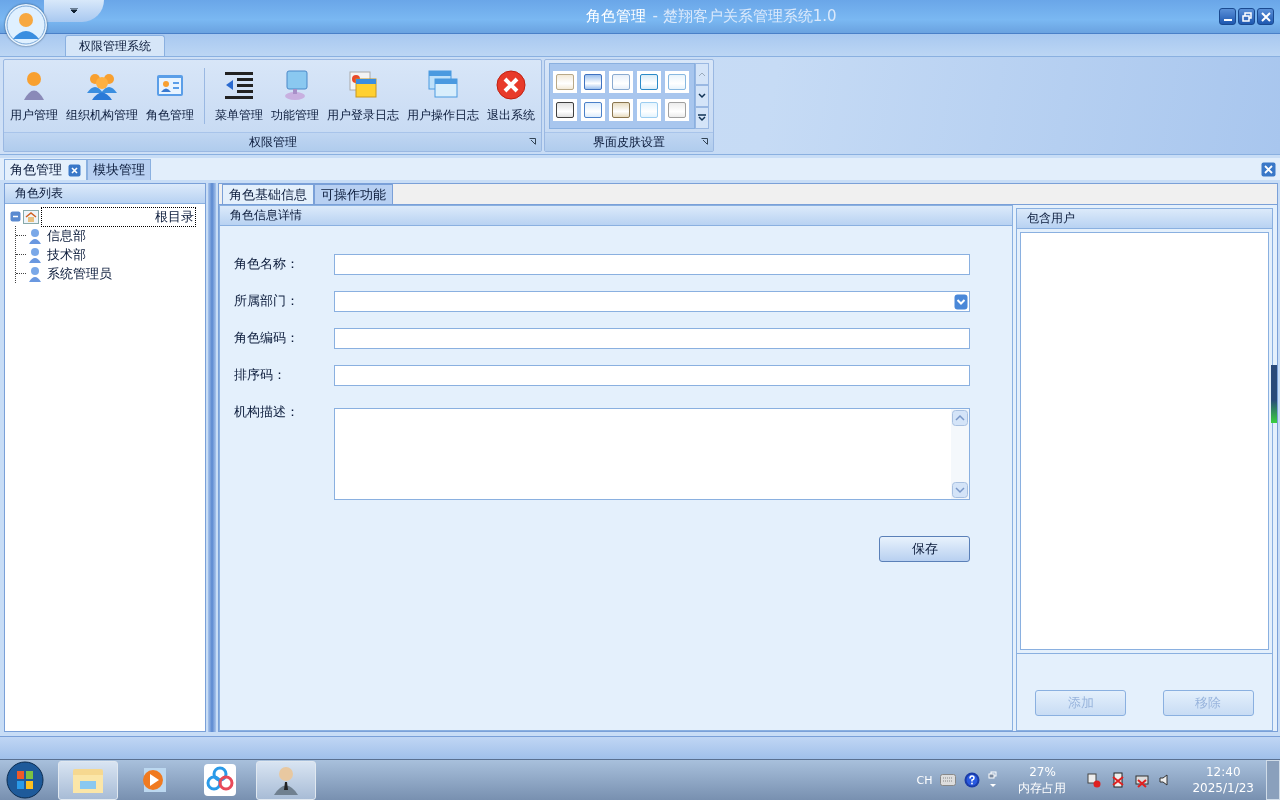 This screenshot has width=1280, height=800. What do you see at coordinates (972, 780) in the screenshot?
I see `help-icon` at bounding box center [972, 780].